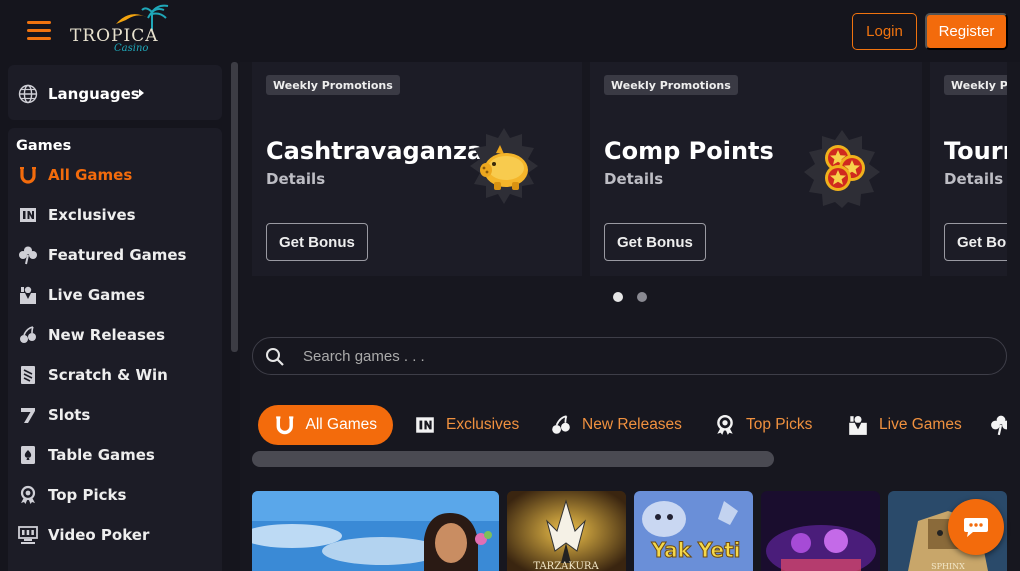 The height and width of the screenshot is (571, 1020). I want to click on logo-subtext: Casino, so click(131, 48).